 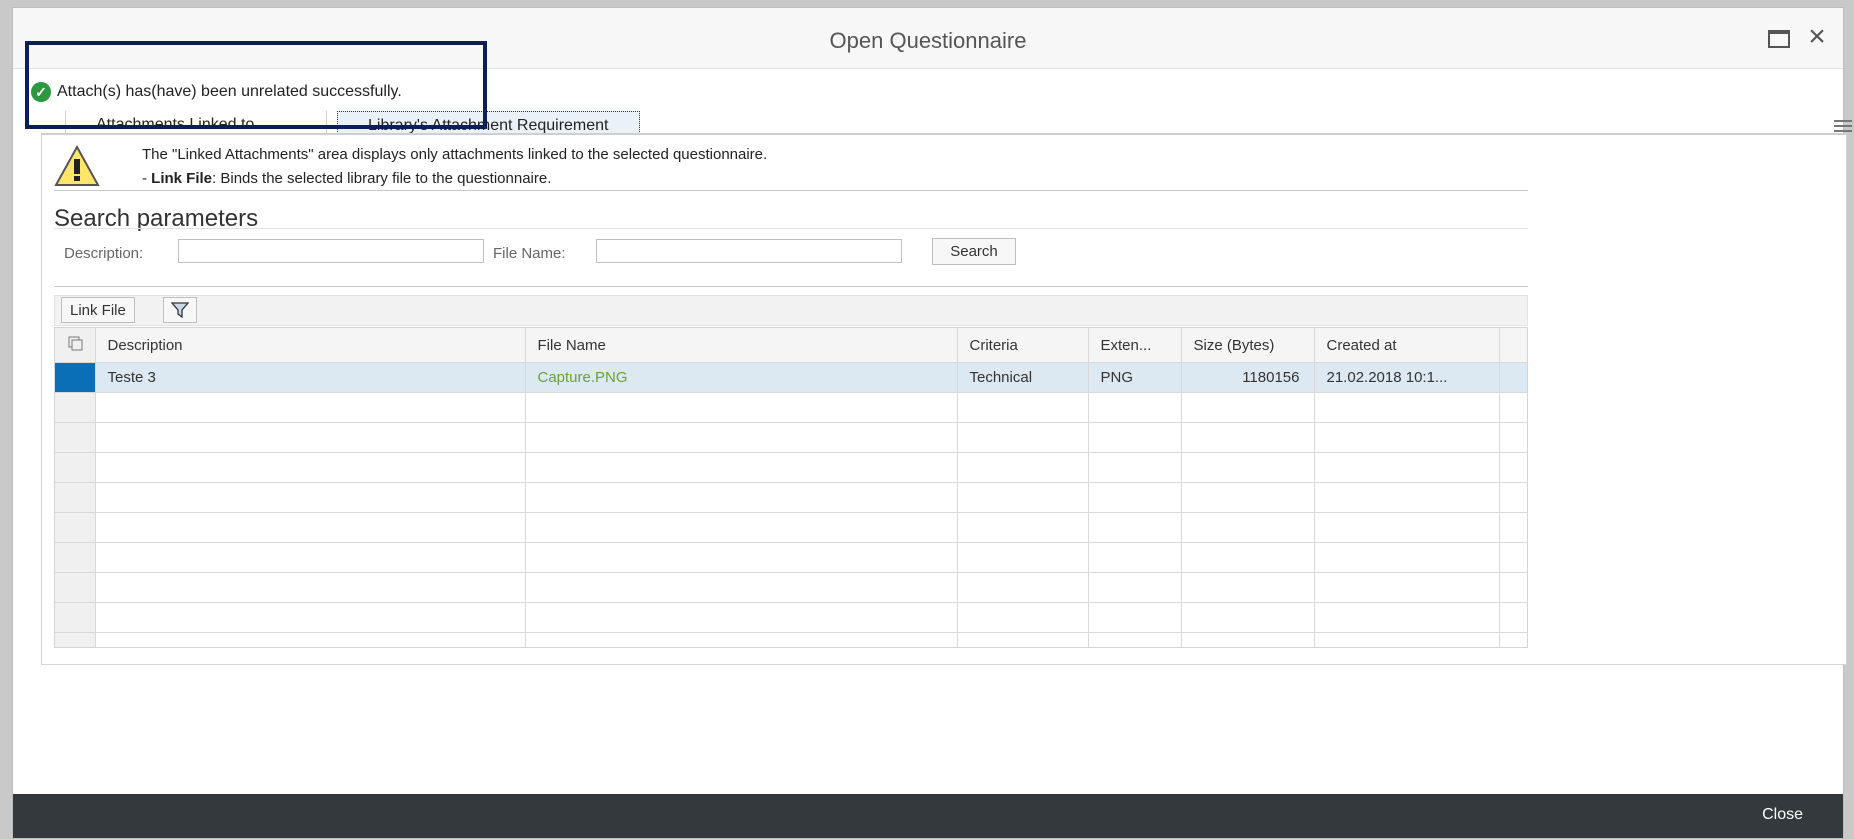 What do you see at coordinates (741, 345) in the screenshot?
I see `column-header-file-name: File Name` at bounding box center [741, 345].